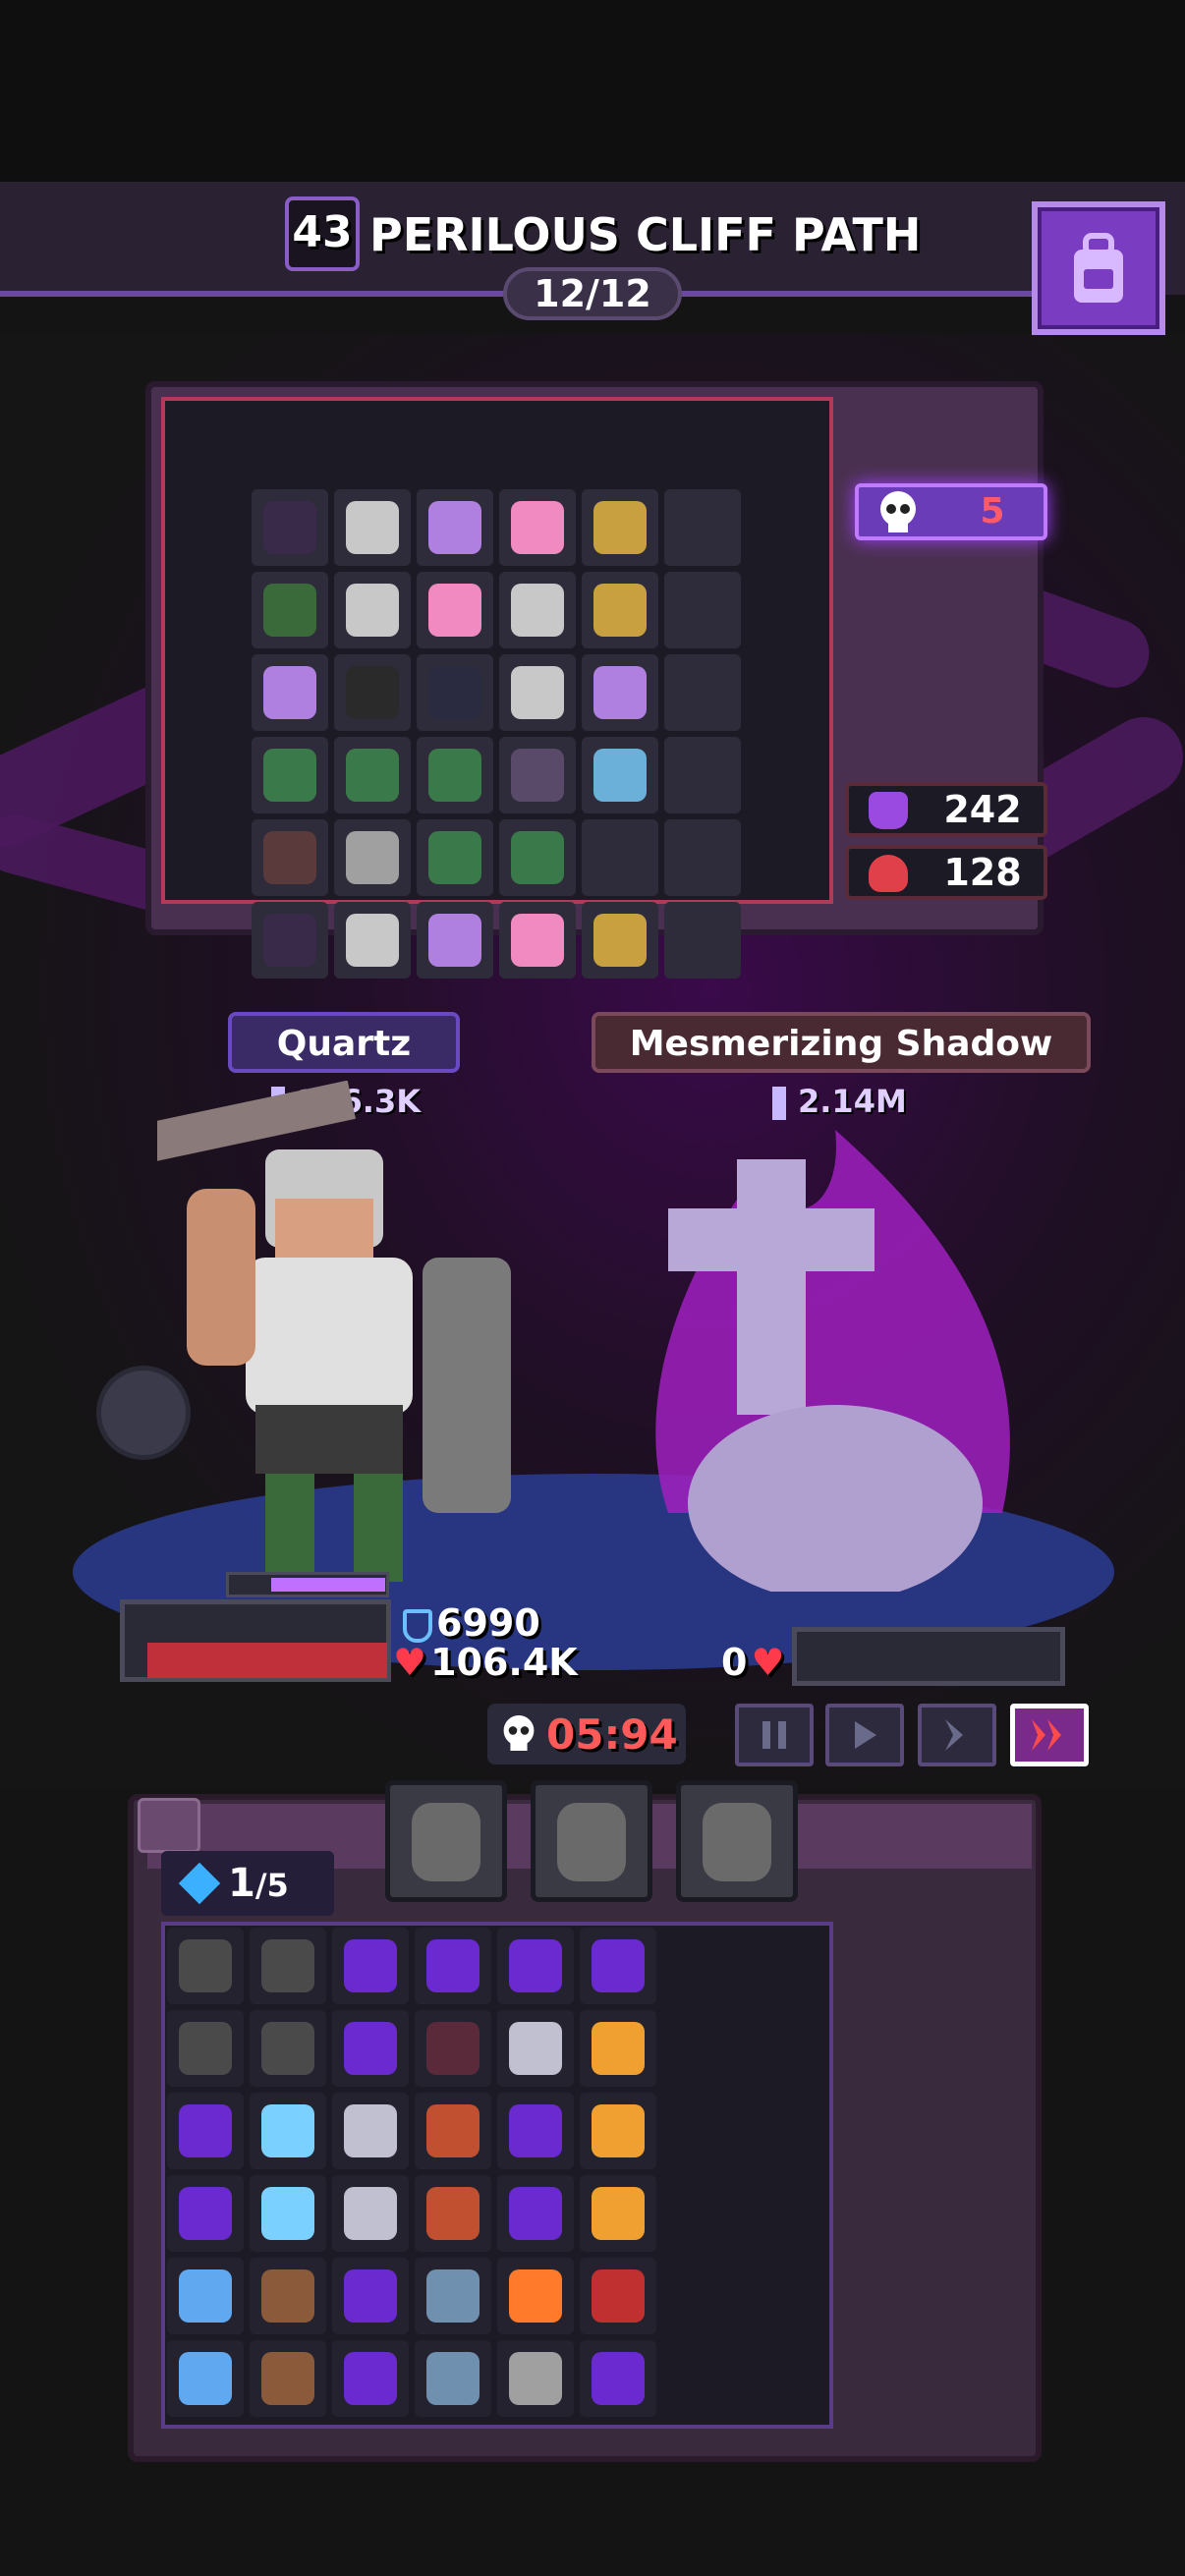 The image size is (1185, 2576). I want to click on backpack-icon, so click(1099, 268).